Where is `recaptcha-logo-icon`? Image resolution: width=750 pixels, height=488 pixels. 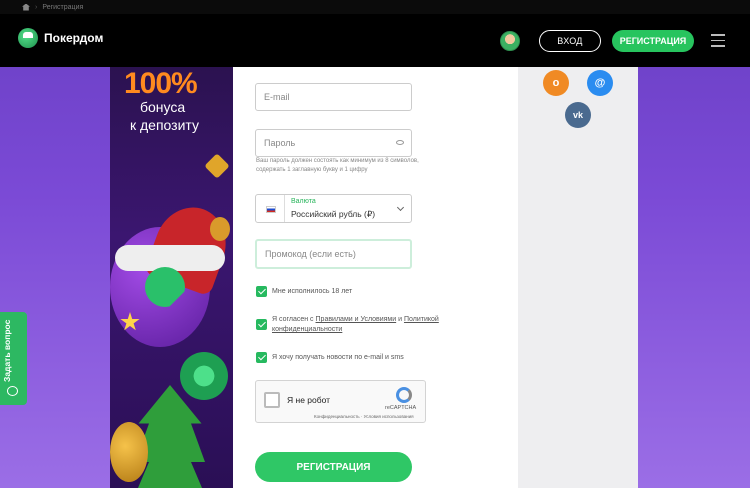
recaptcha-logo-icon is located at coordinates (404, 395).